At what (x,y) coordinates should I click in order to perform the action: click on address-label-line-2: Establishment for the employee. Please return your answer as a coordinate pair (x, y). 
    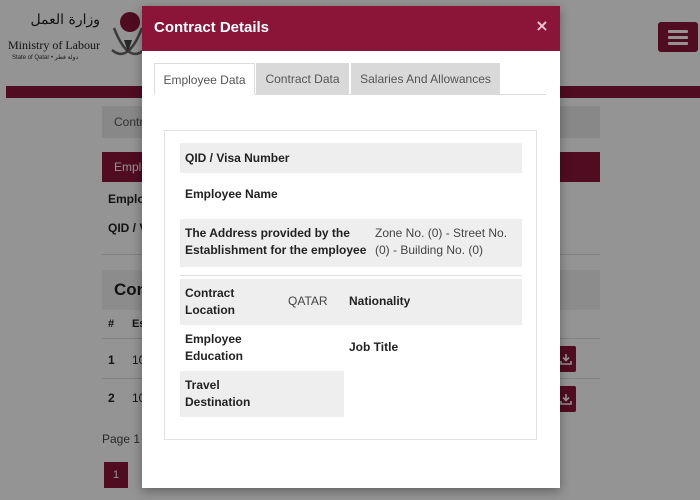
    Looking at the image, I should click on (276, 250).